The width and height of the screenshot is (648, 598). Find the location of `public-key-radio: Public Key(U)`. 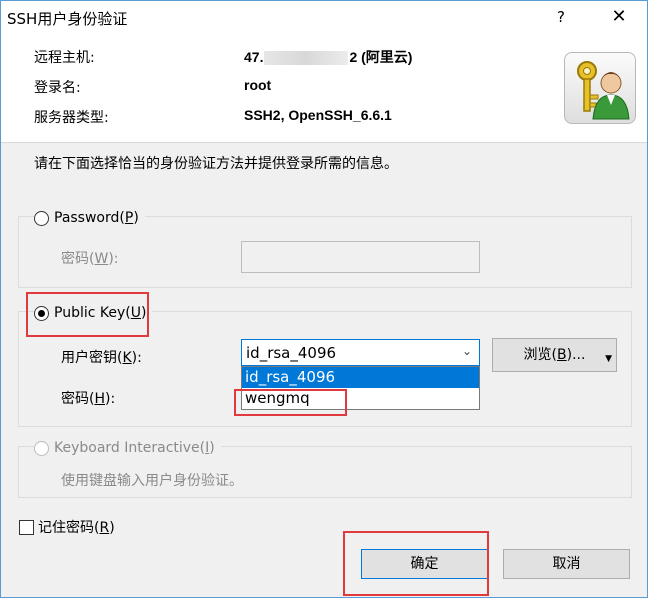

public-key-radio: Public Key(U) is located at coordinates (93, 313).